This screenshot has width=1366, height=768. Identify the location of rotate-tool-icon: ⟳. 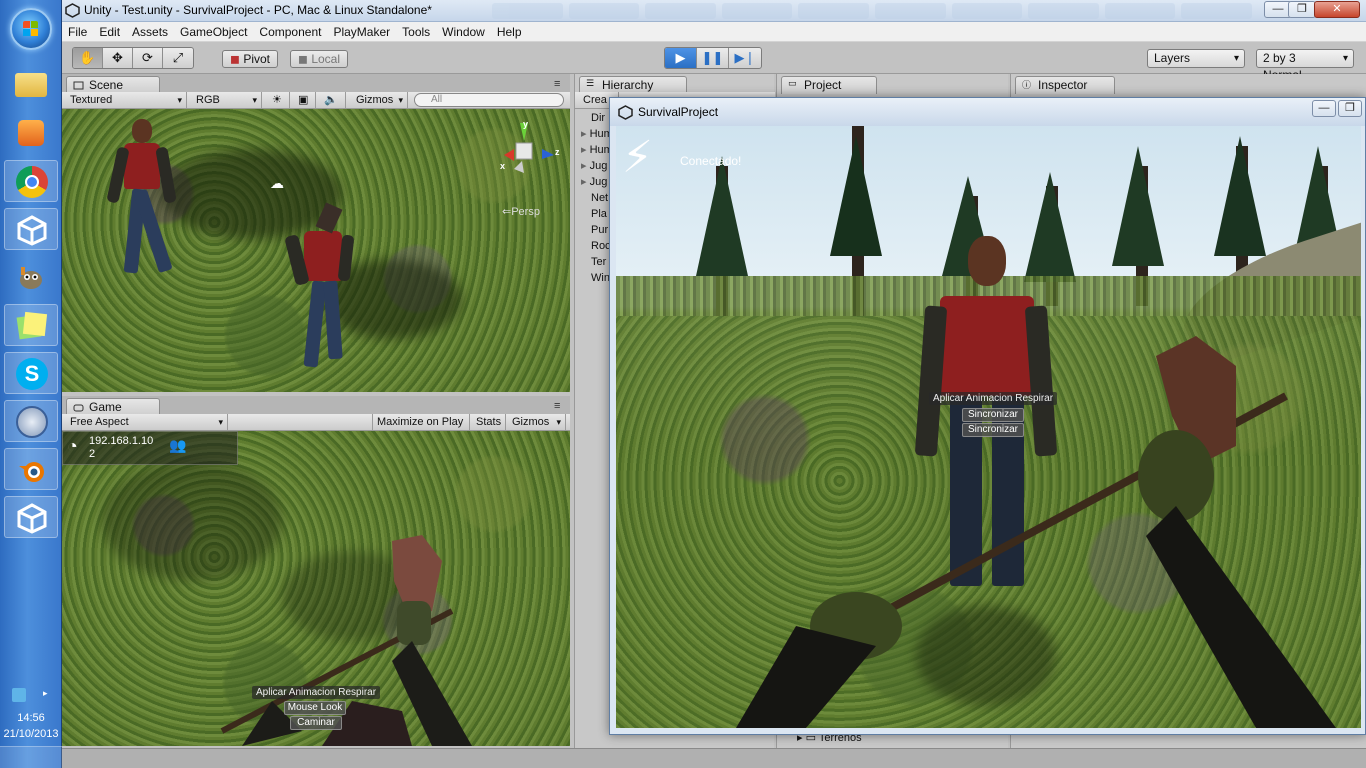
(148, 58).